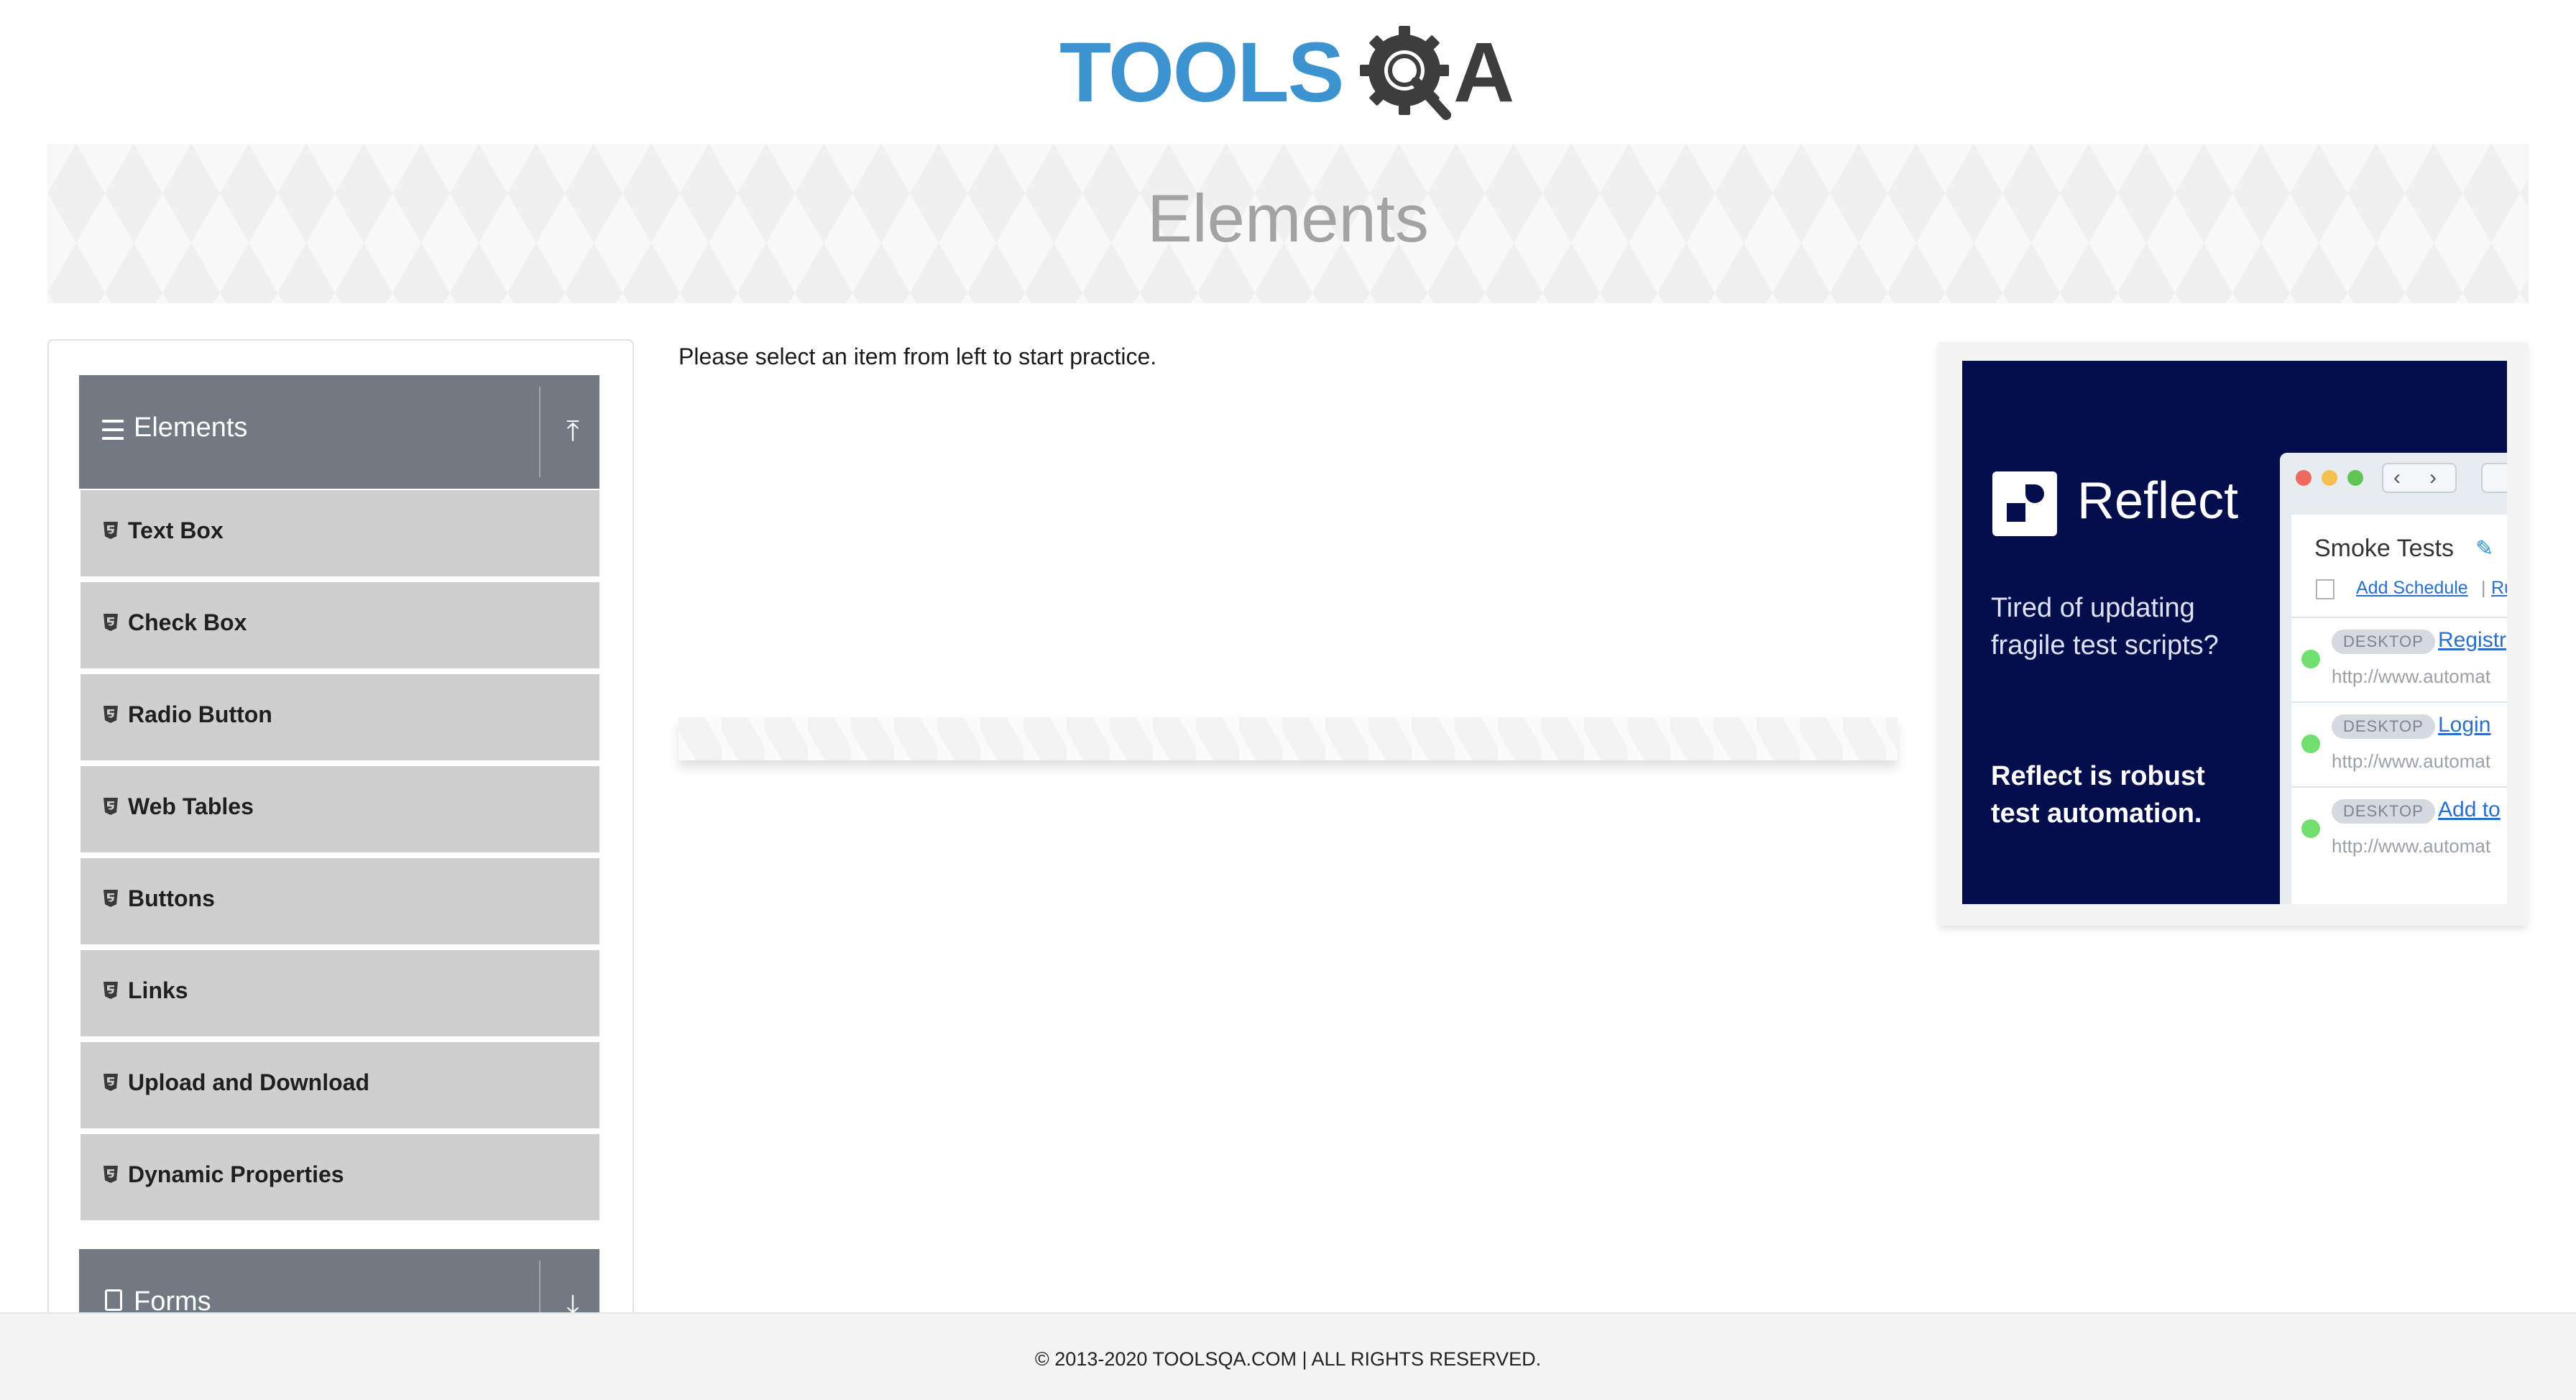  Describe the element at coordinates (339, 994) in the screenshot. I see `sidebar-item-links: Links` at that location.